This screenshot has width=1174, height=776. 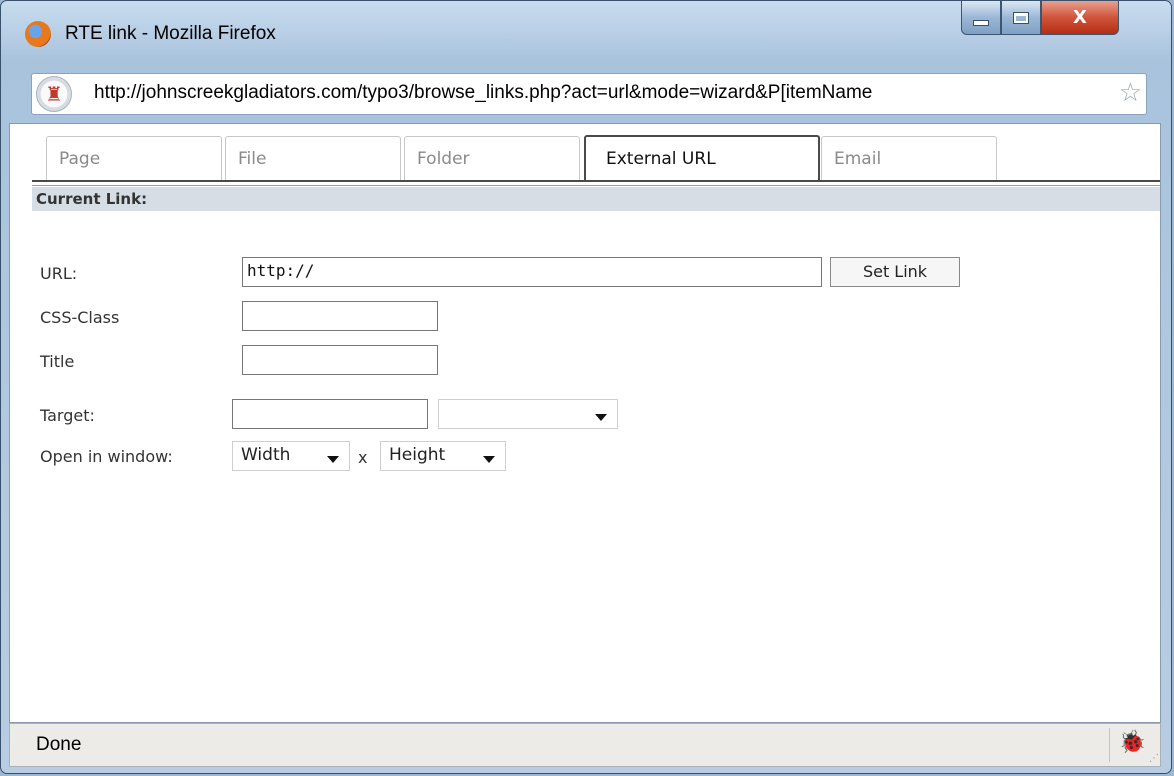 I want to click on tab-email: Email, so click(x=909, y=158).